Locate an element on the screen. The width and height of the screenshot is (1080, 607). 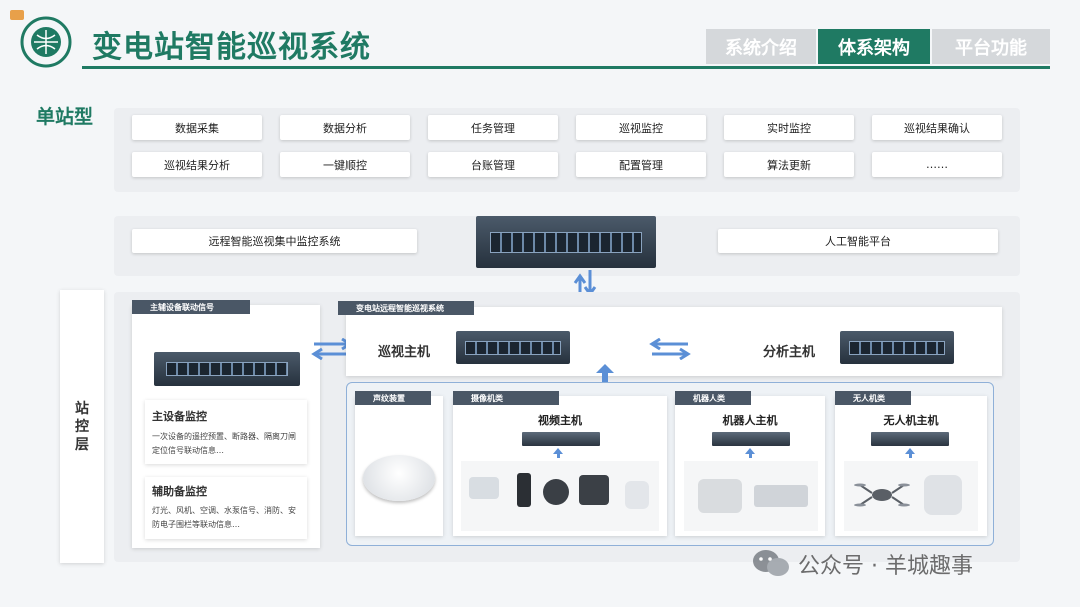
drone-host-switch-image is located at coordinates (910, 439).